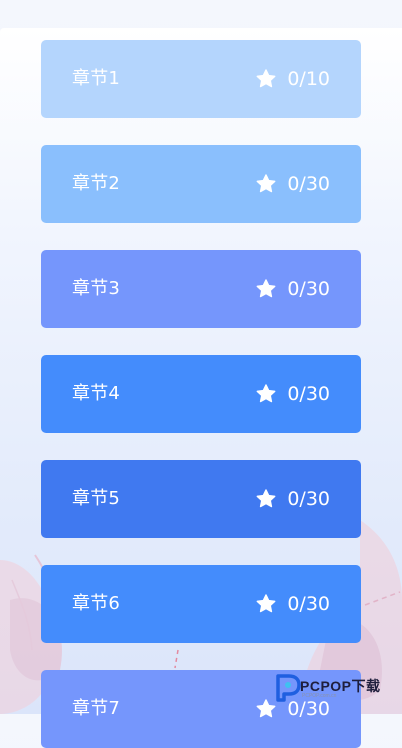  I want to click on chapter-card-5: 章节5 0/30, so click(201, 499).